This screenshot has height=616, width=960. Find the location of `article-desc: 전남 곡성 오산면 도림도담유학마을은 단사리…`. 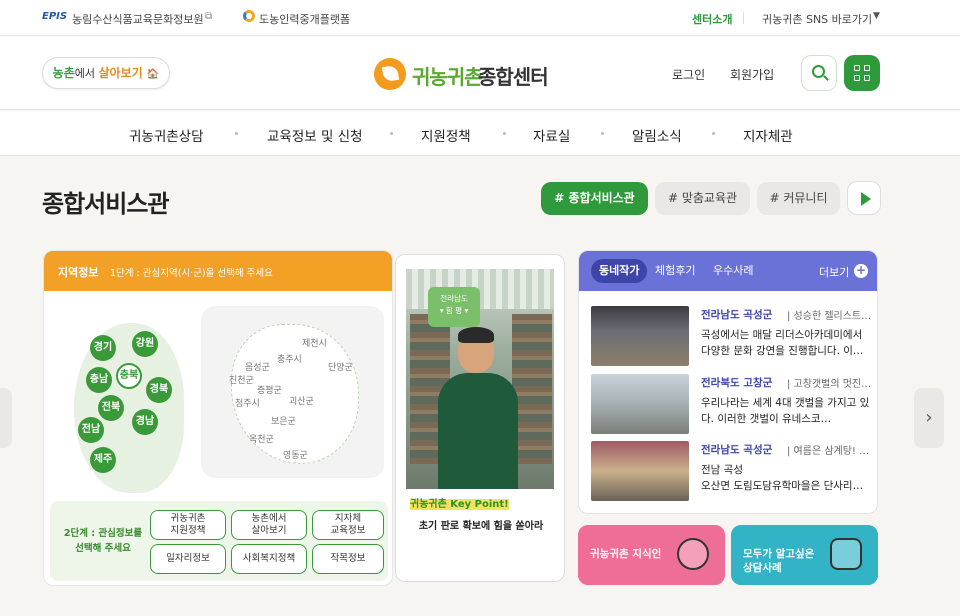

article-desc: 전남 곡성 오산면 도림도담유학마을은 단사리… is located at coordinates (782, 478).